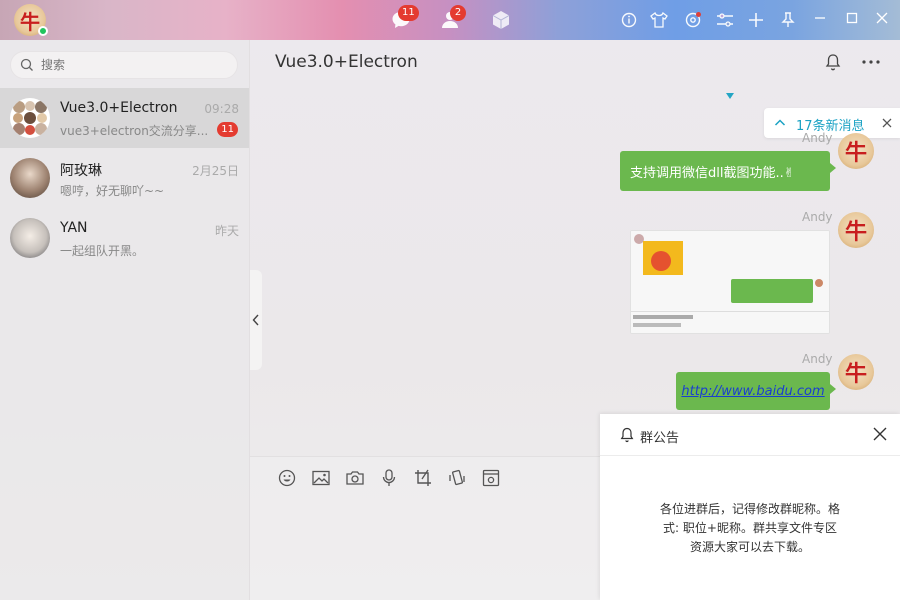  What do you see at coordinates (457, 478) in the screenshot?
I see `shake-icon` at bounding box center [457, 478].